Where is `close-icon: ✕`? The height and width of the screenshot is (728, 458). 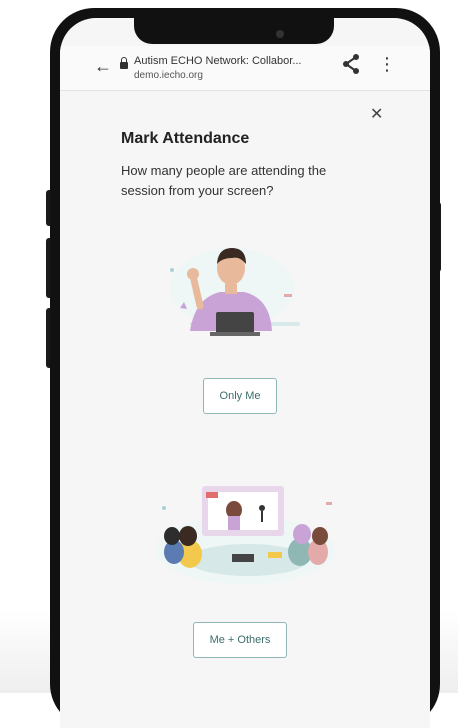 close-icon: ✕ is located at coordinates (376, 114).